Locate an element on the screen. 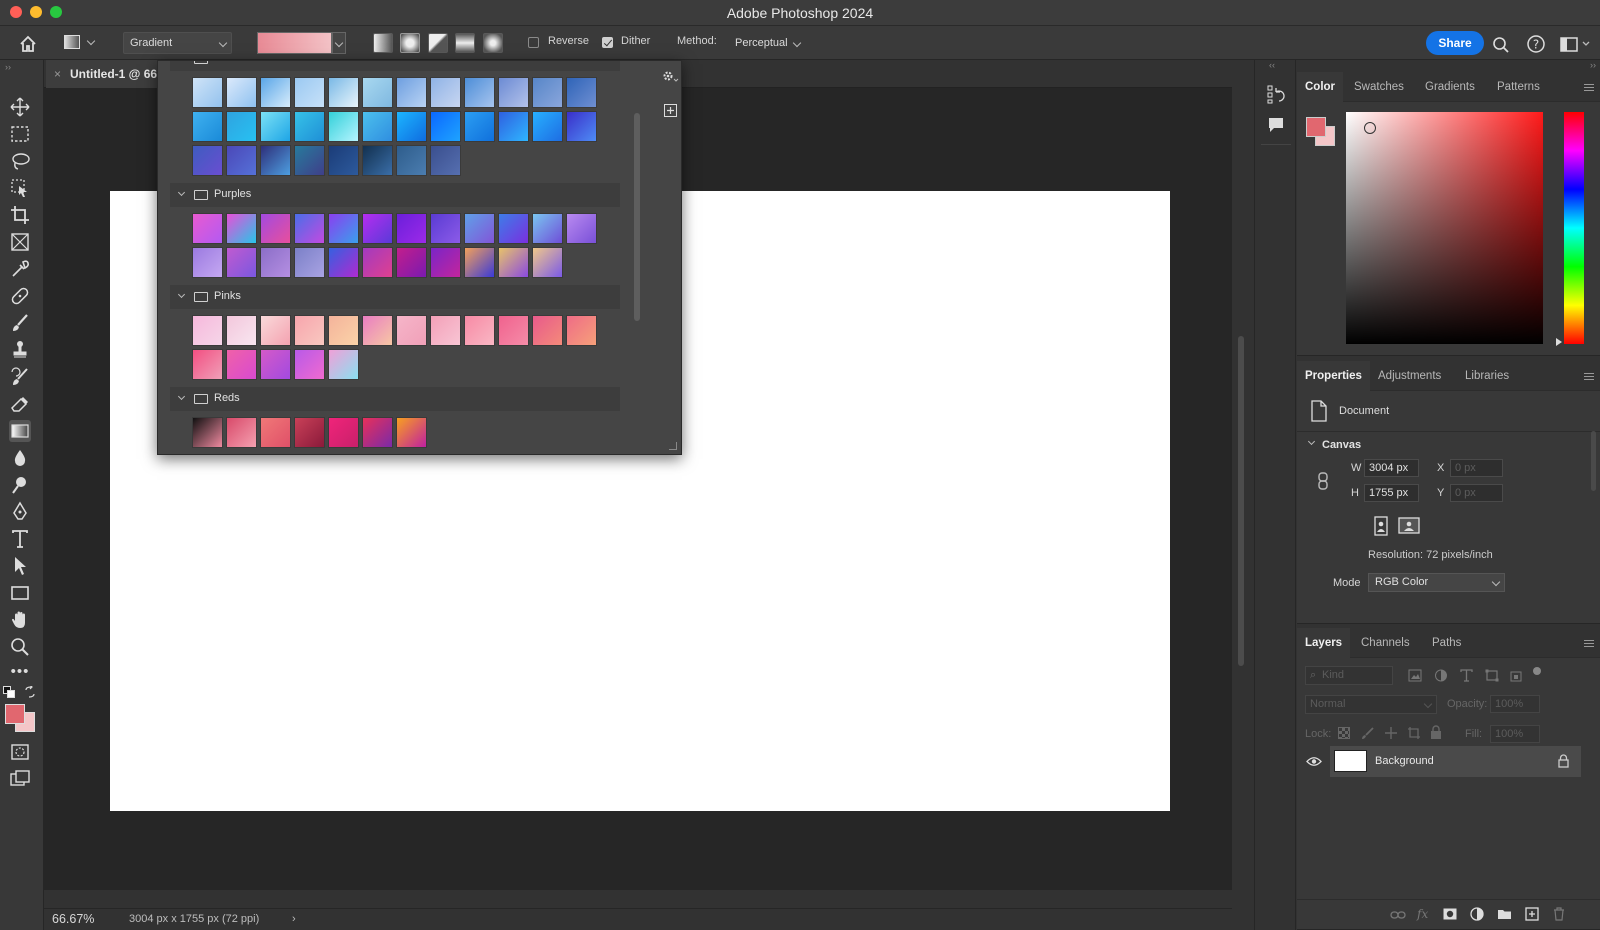 The width and height of the screenshot is (1600, 930). lock-transparent-pixels-icon is located at coordinates (1344, 733).